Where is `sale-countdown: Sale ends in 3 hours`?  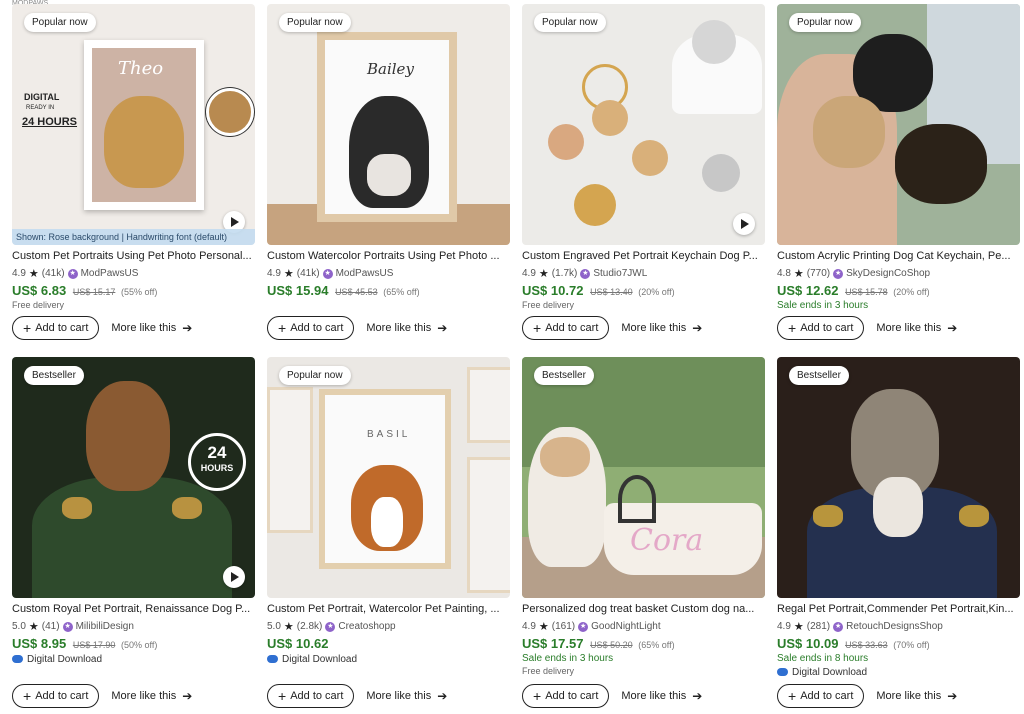
sale-countdown: Sale ends in 3 hours is located at coordinates (823, 305).